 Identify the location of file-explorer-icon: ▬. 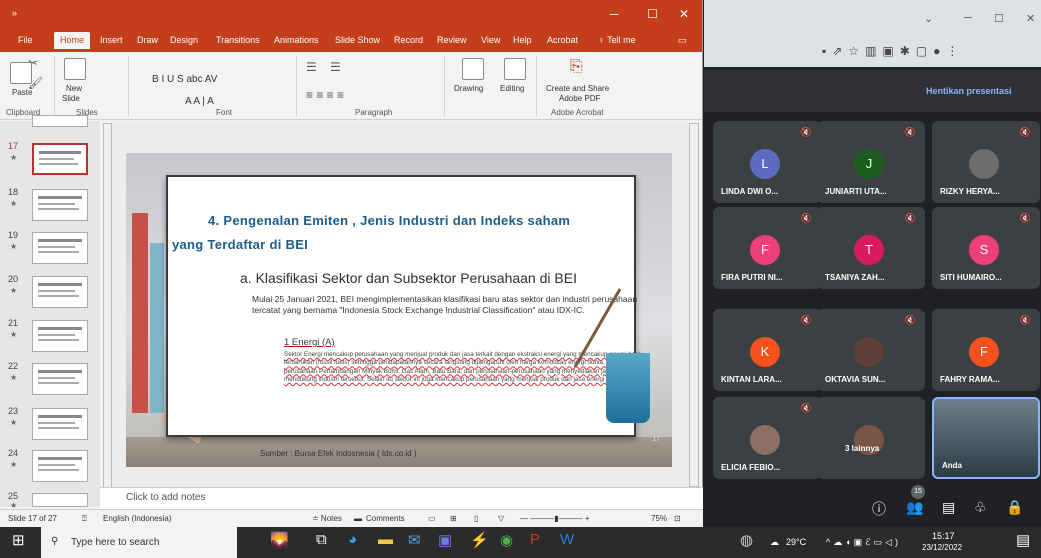
(385, 539).